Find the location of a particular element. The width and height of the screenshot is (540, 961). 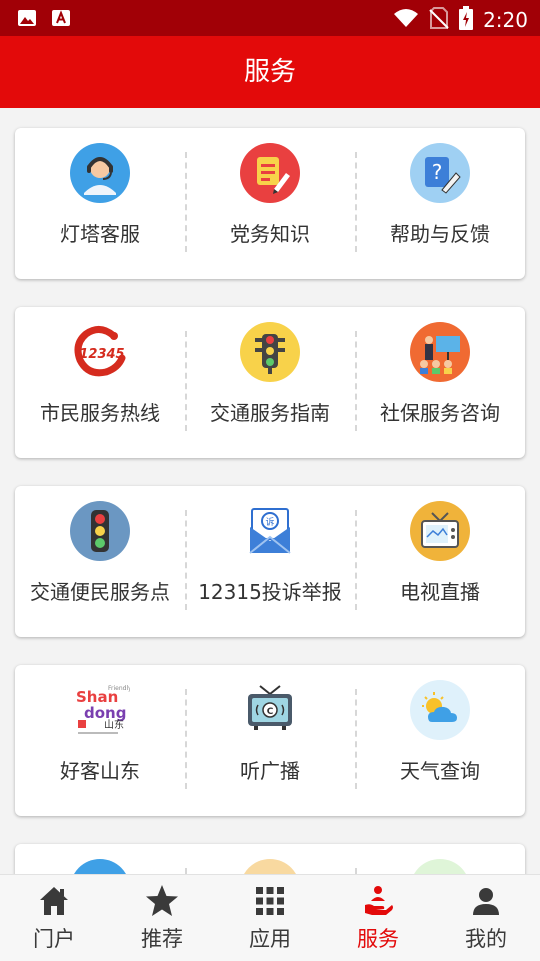

tab-portal: 门户 is located at coordinates (54, 918).